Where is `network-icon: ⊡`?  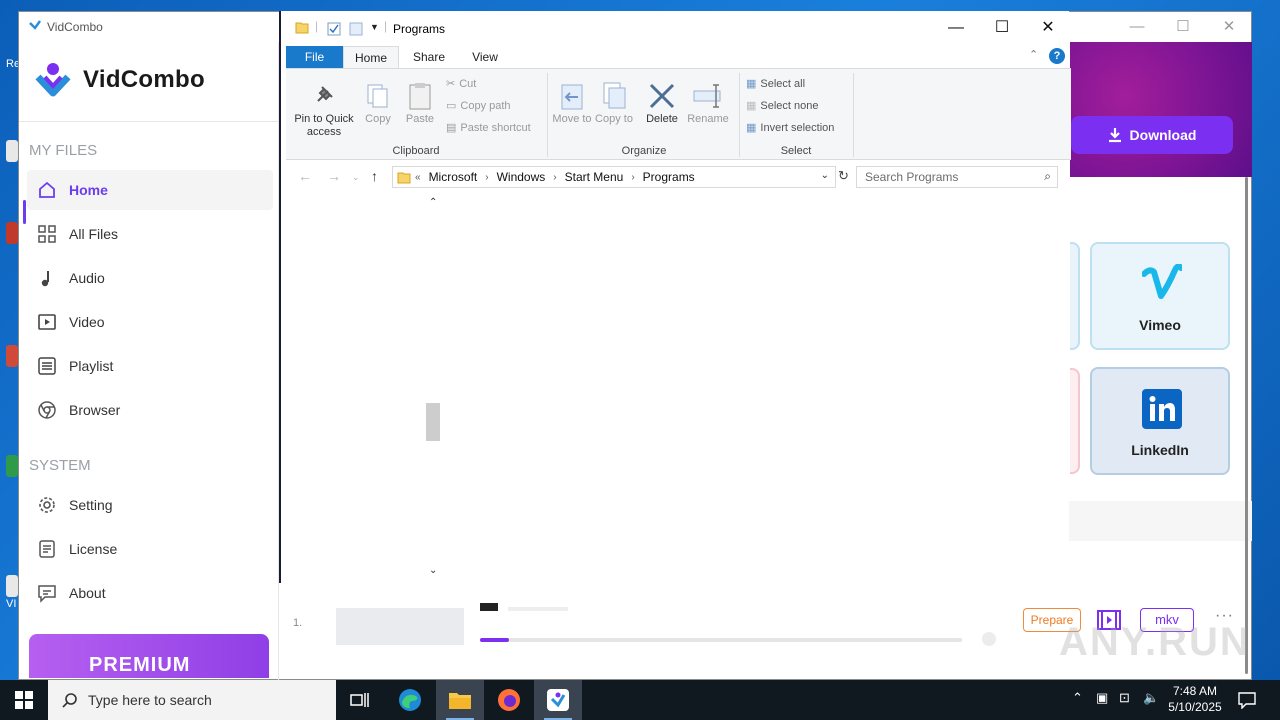
network-icon: ⊡ is located at coordinates (1124, 698).